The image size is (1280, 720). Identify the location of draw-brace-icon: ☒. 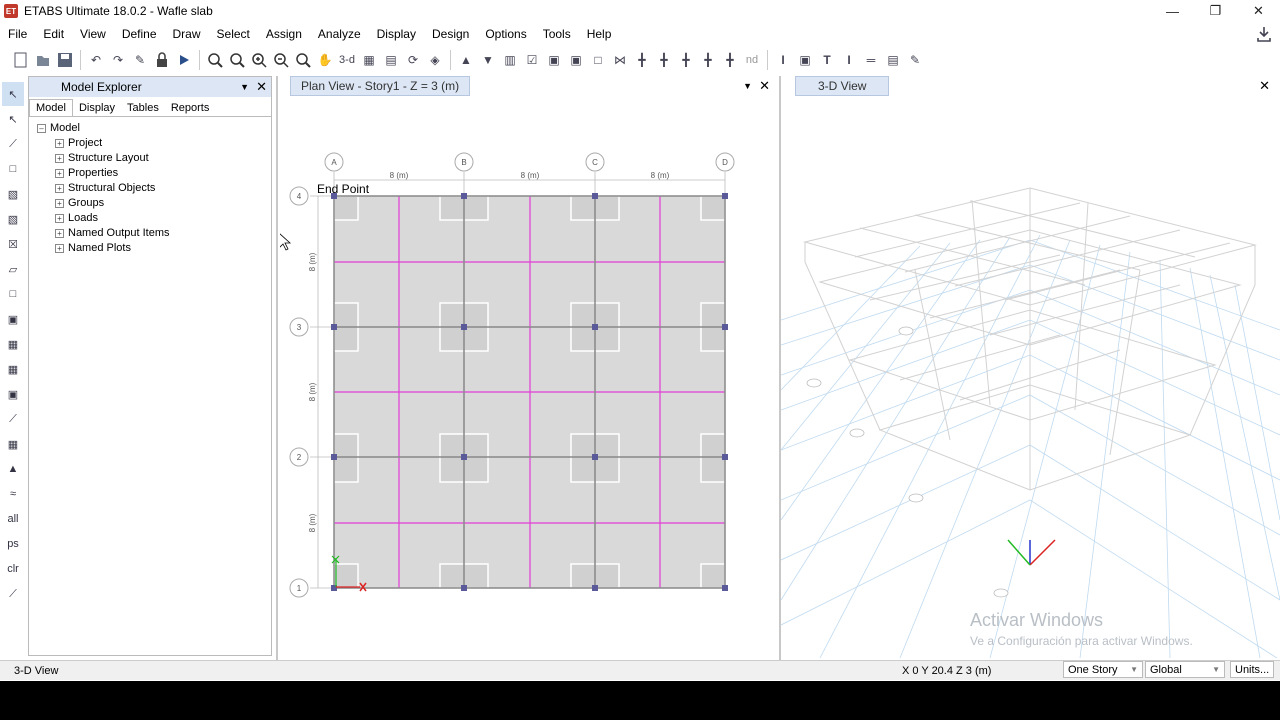
(13, 244).